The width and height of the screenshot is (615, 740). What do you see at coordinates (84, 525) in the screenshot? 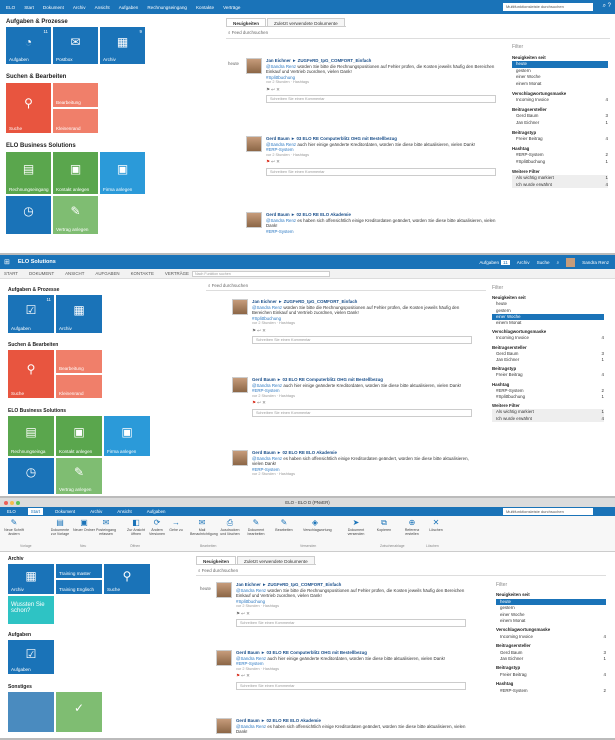
I see `ribbon-button: ▣ Neuer Ordner` at bounding box center [84, 525].